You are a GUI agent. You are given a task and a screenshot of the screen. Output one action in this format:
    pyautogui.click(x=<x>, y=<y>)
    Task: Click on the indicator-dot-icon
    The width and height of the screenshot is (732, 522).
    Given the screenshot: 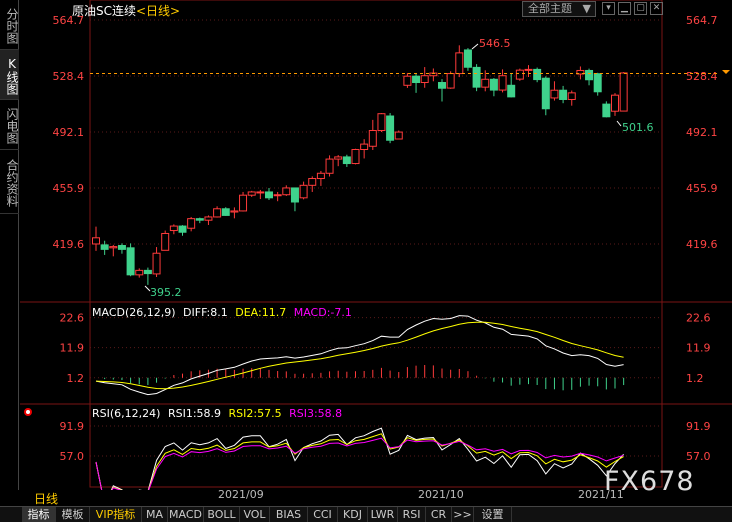 What is the action you would take?
    pyautogui.click(x=28, y=412)
    